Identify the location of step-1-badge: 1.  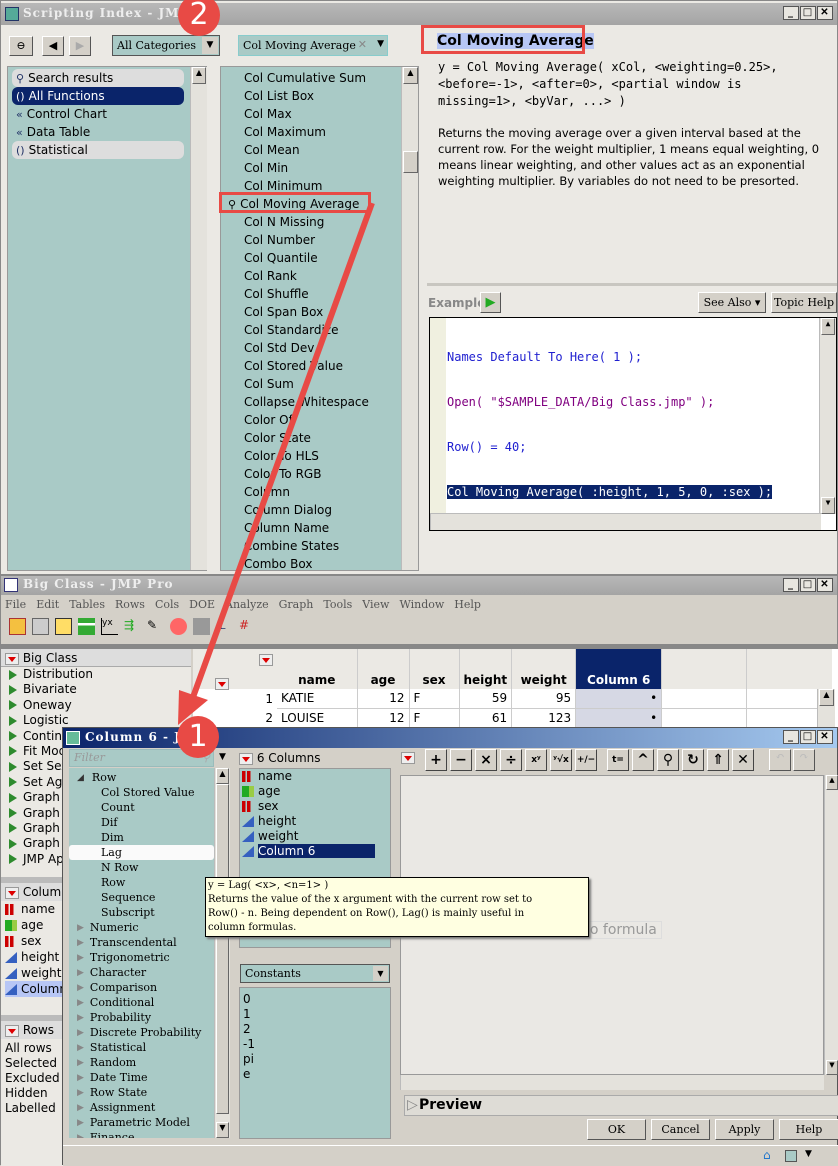
(198, 737).